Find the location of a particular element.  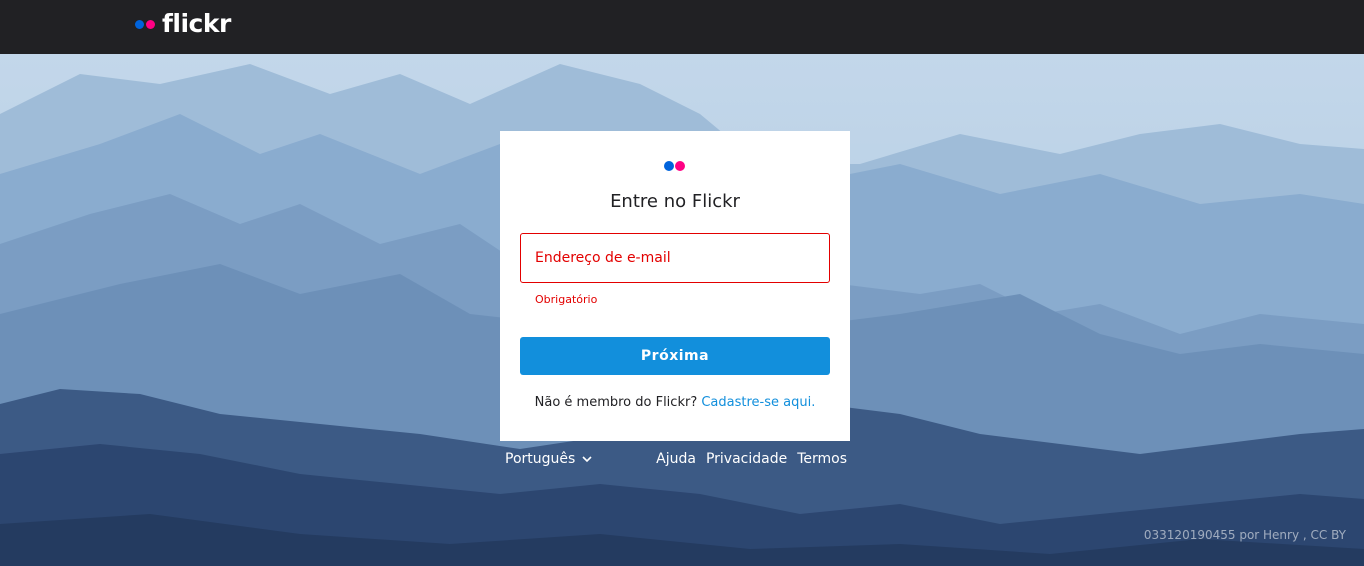

login-title: Entre no Flickr is located at coordinates (675, 201).